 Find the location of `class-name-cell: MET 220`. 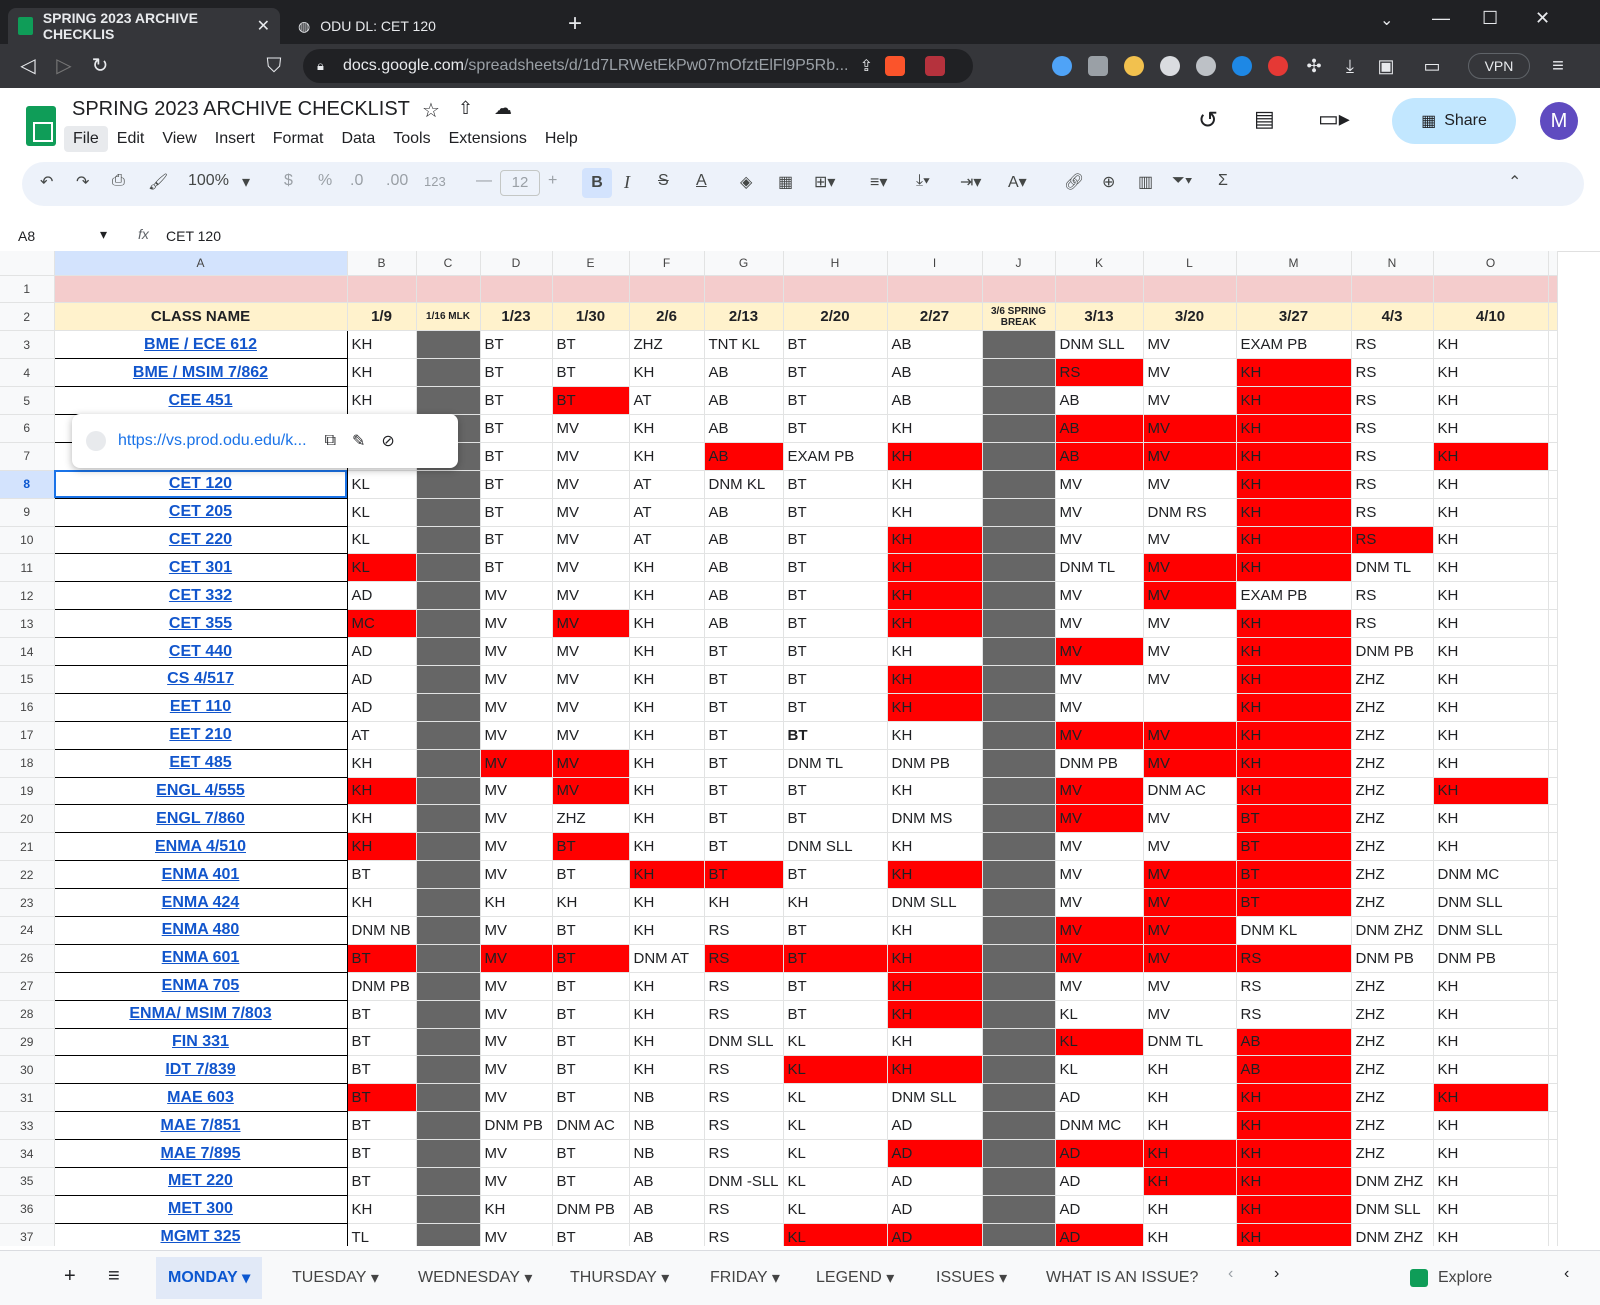

class-name-cell: MET 220 is located at coordinates (201, 1181).